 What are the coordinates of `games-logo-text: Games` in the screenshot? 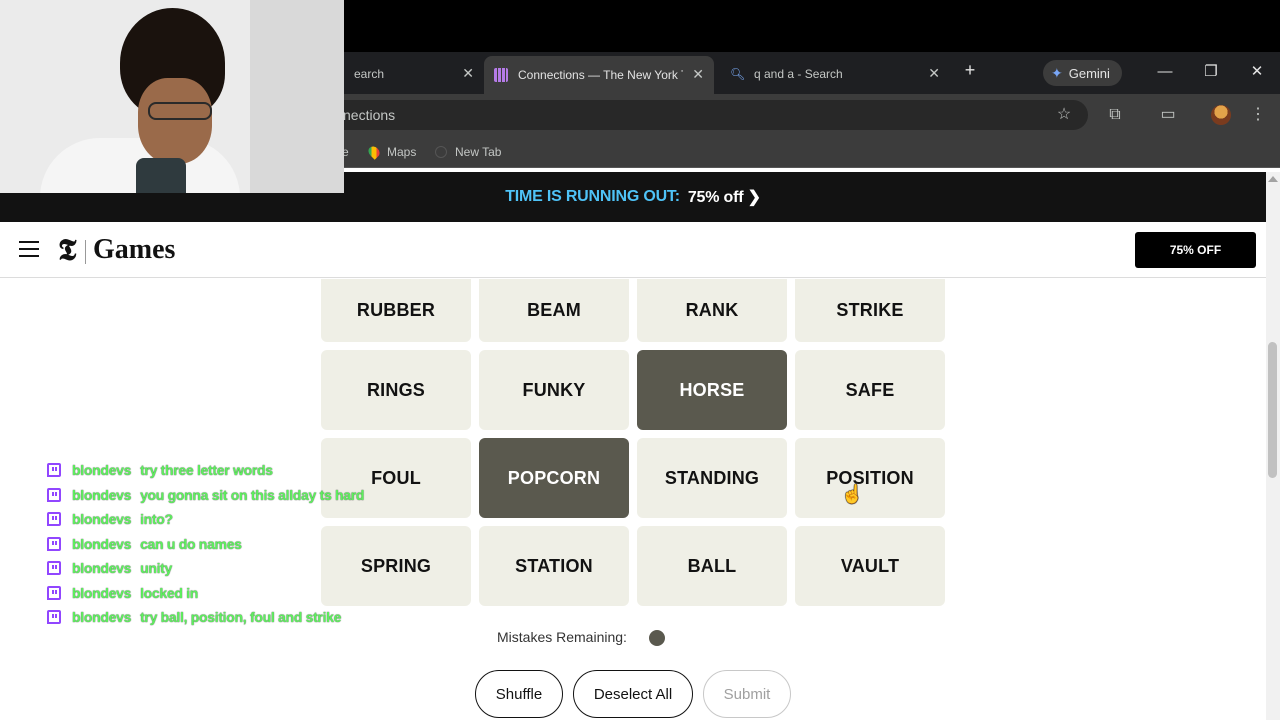 It's located at (134, 250).